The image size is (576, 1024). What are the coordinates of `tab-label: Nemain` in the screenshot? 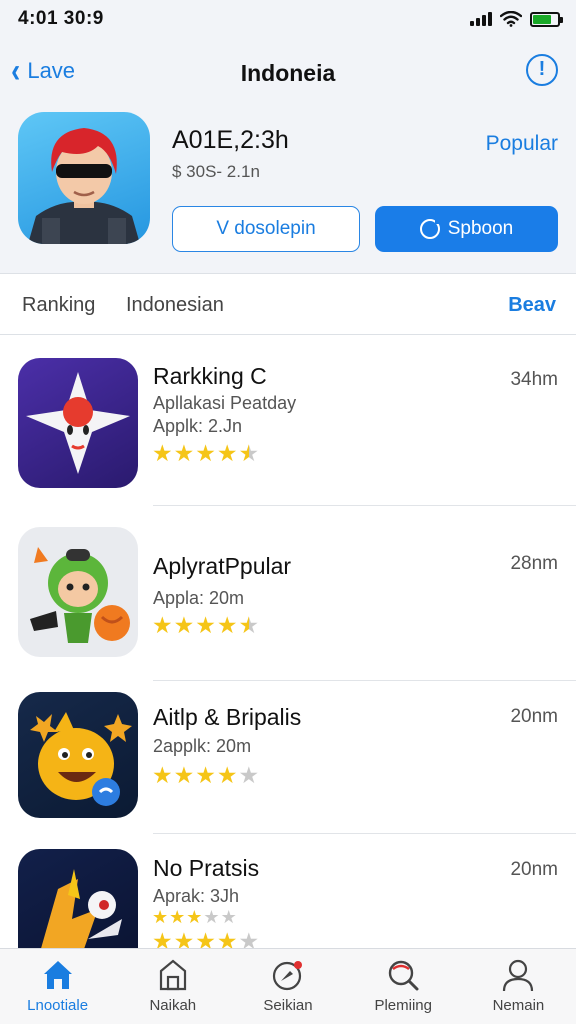 It's located at (518, 1005).